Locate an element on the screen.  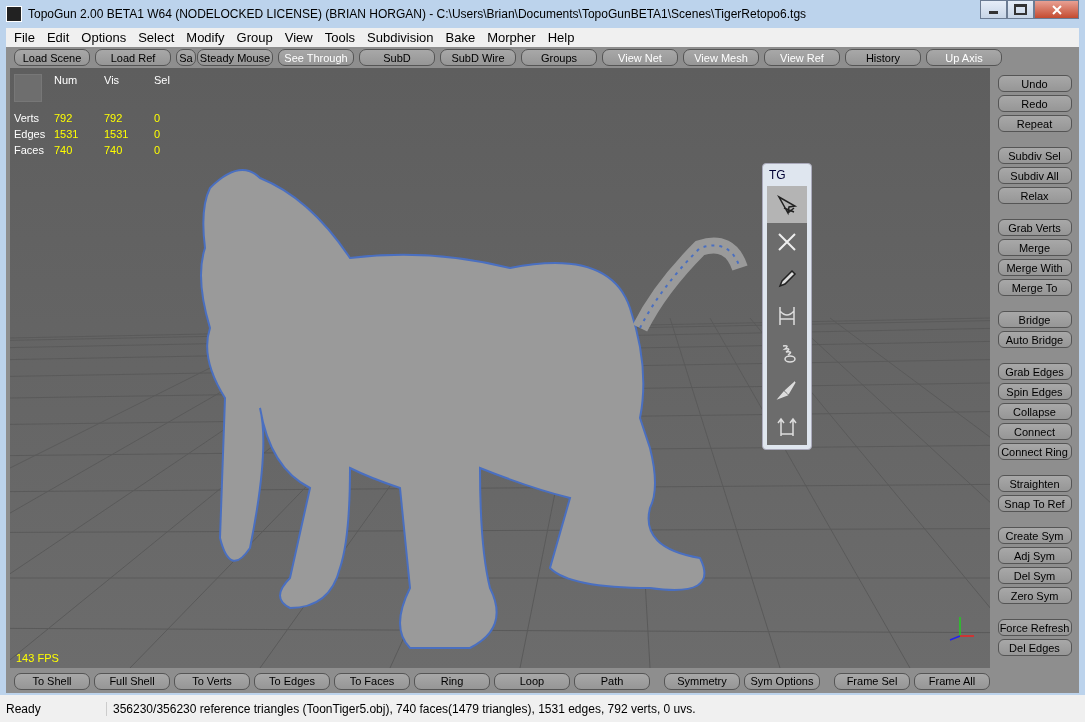
toolbar-button: Load Ref is located at coordinates (133, 57).